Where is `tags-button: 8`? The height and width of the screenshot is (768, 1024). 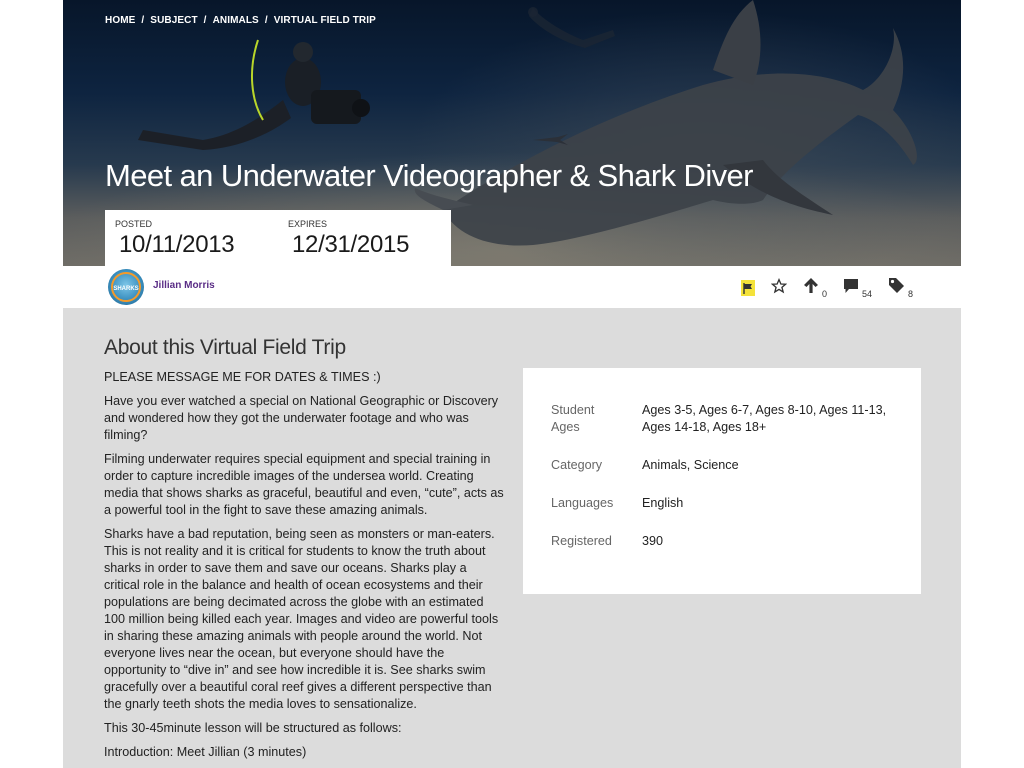
tags-button: 8 is located at coordinates (900, 288).